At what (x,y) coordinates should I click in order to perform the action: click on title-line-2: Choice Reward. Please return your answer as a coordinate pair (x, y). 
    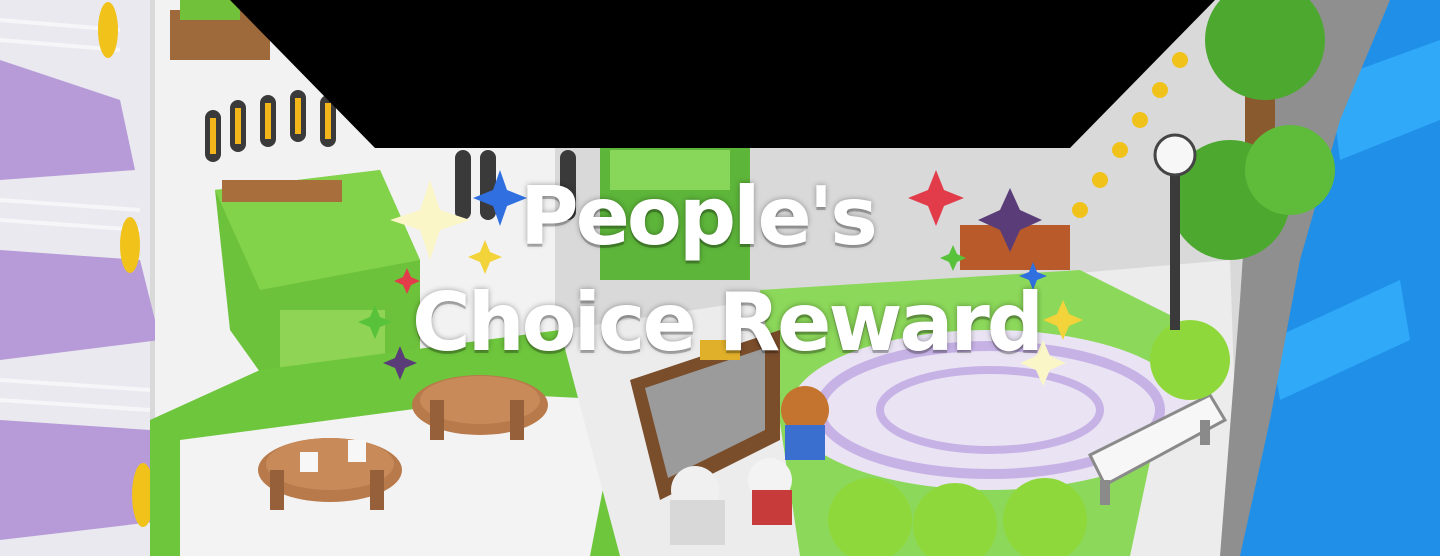
    Looking at the image, I should click on (728, 322).